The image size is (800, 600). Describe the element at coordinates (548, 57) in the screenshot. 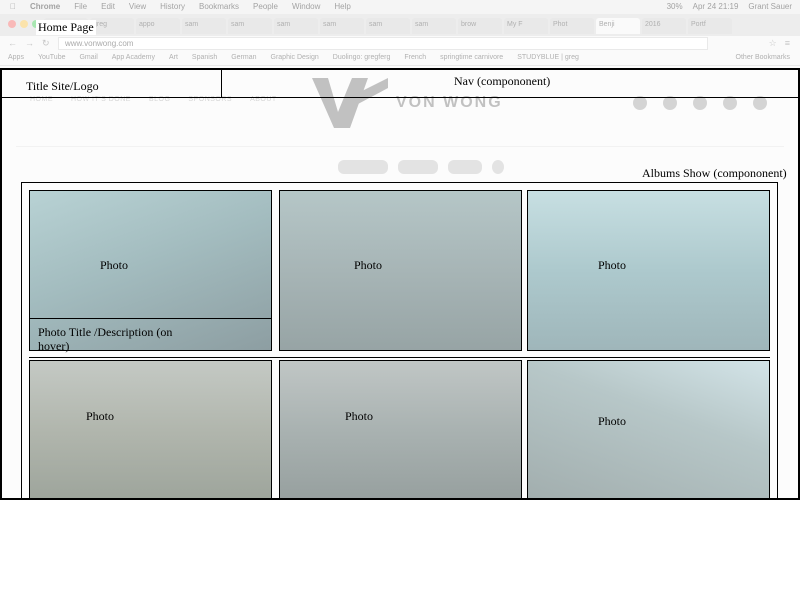

I see `bookmark-item: STUDYBLUE | greg` at that location.